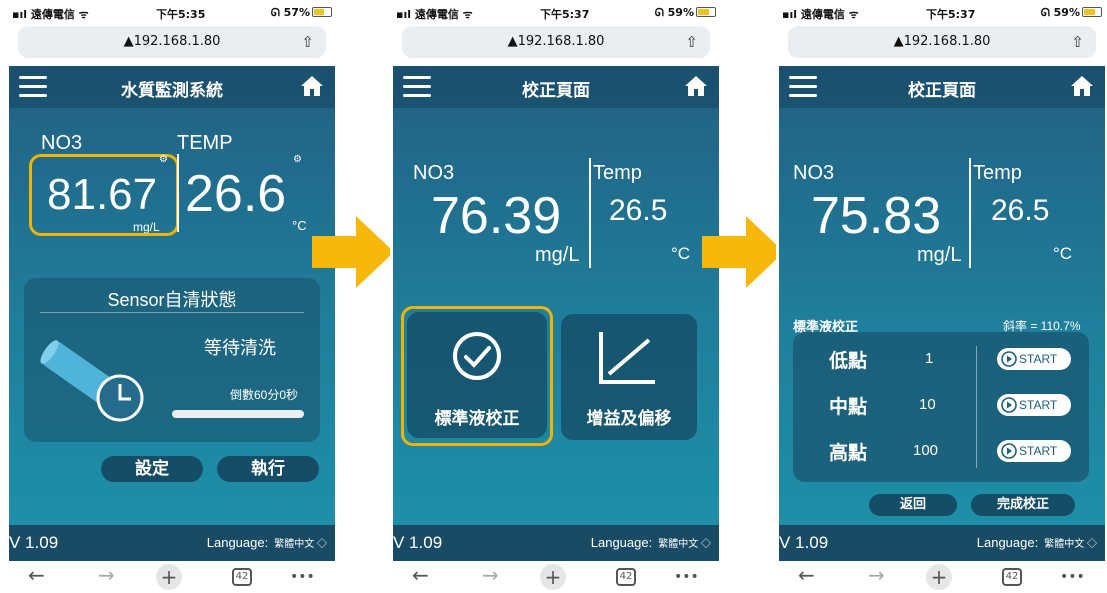 This screenshot has height=593, width=1107. Describe the element at coordinates (951, 14) in the screenshot. I see `status-time: 下午5:37` at that location.